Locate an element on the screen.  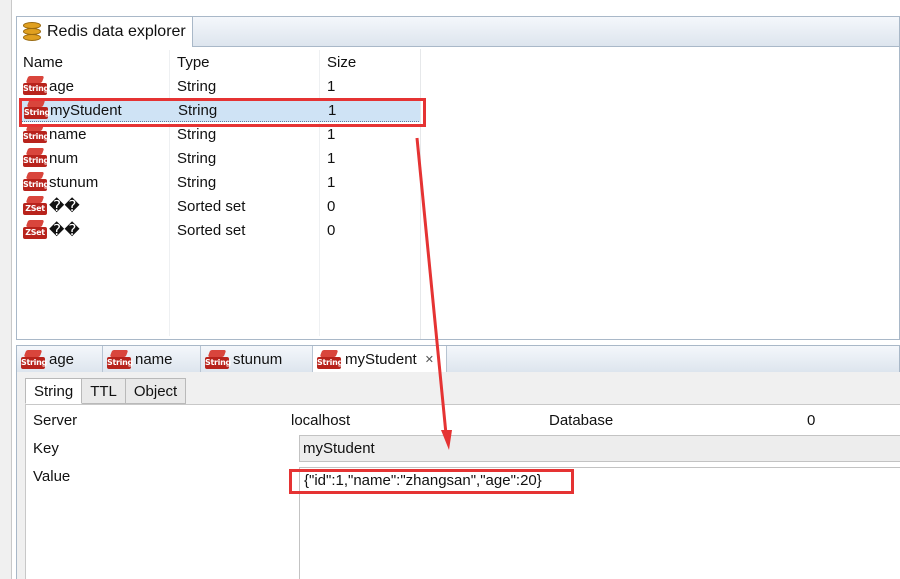
tab-redis-data-explorer: Redis data explorer is located at coordinates (105, 32).